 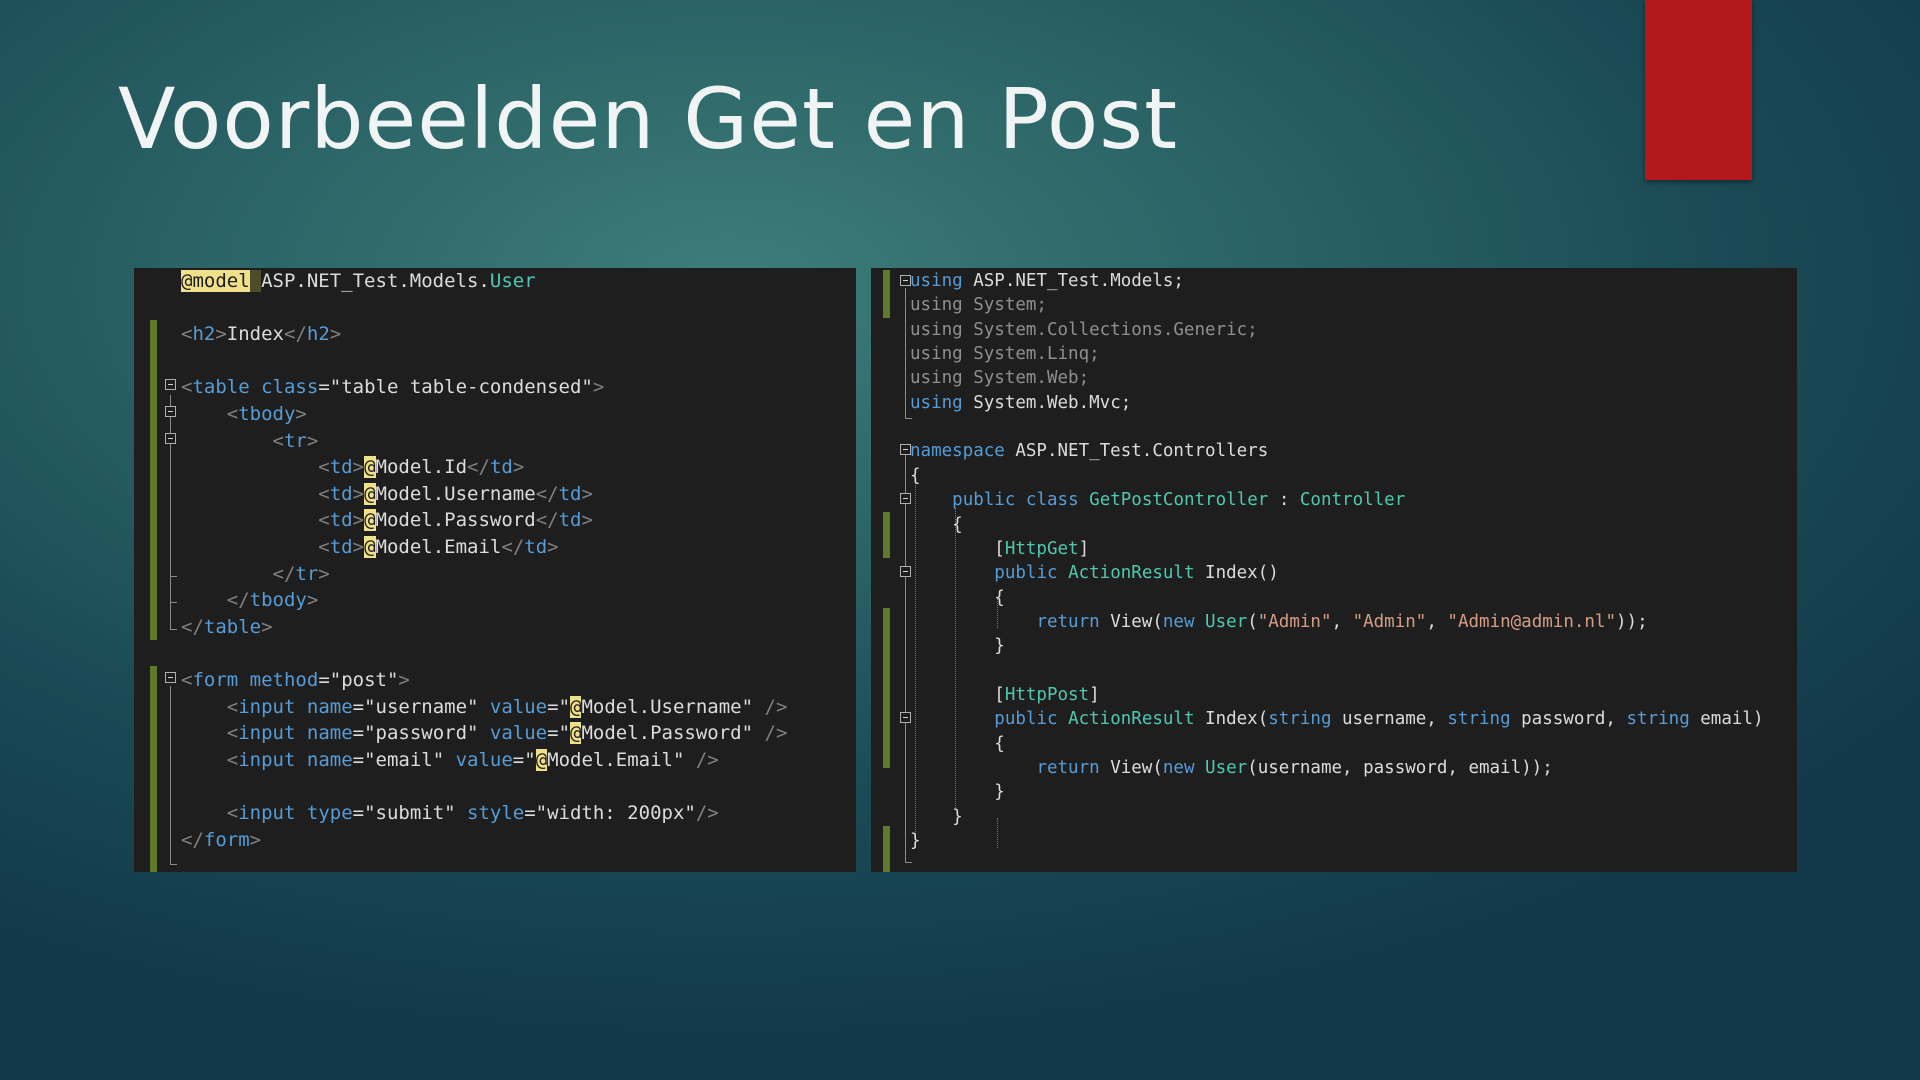 What do you see at coordinates (250, 441) in the screenshot?
I see `code-line: <tr>` at bounding box center [250, 441].